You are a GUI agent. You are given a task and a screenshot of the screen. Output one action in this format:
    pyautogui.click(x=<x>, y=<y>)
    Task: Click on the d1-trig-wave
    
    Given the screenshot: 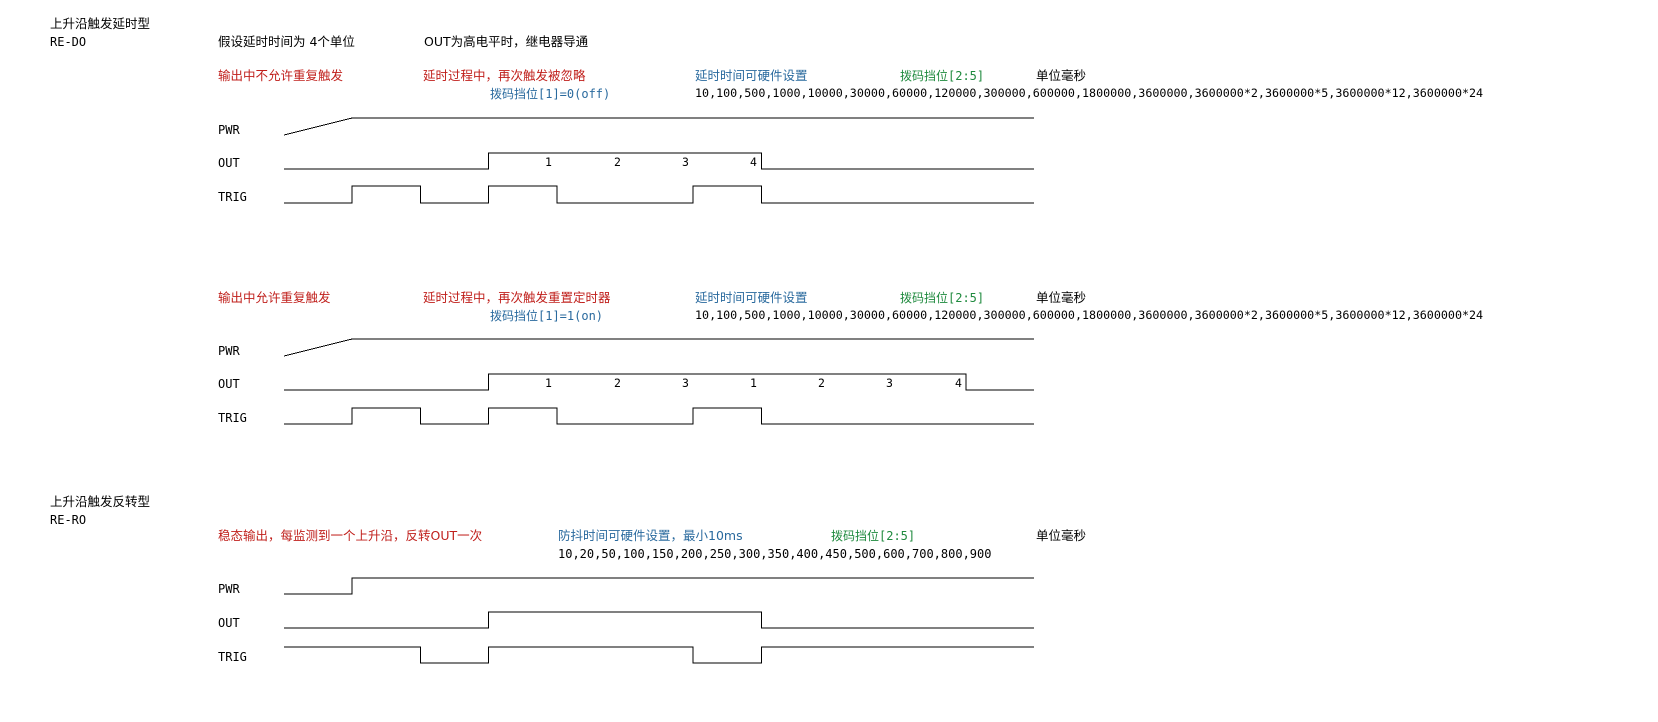 What is the action you would take?
    pyautogui.click(x=659, y=194)
    